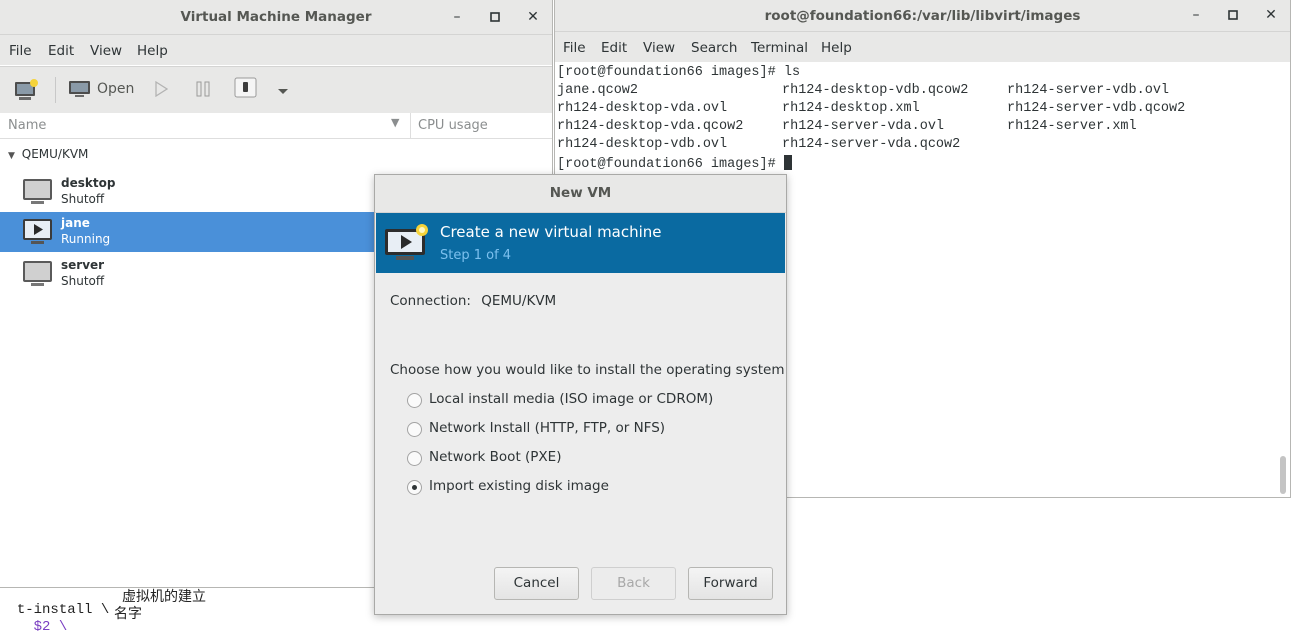 This screenshot has width=1298, height=635. What do you see at coordinates (42, 627) in the screenshot?
I see `bg-command-2: $2 \` at bounding box center [42, 627].